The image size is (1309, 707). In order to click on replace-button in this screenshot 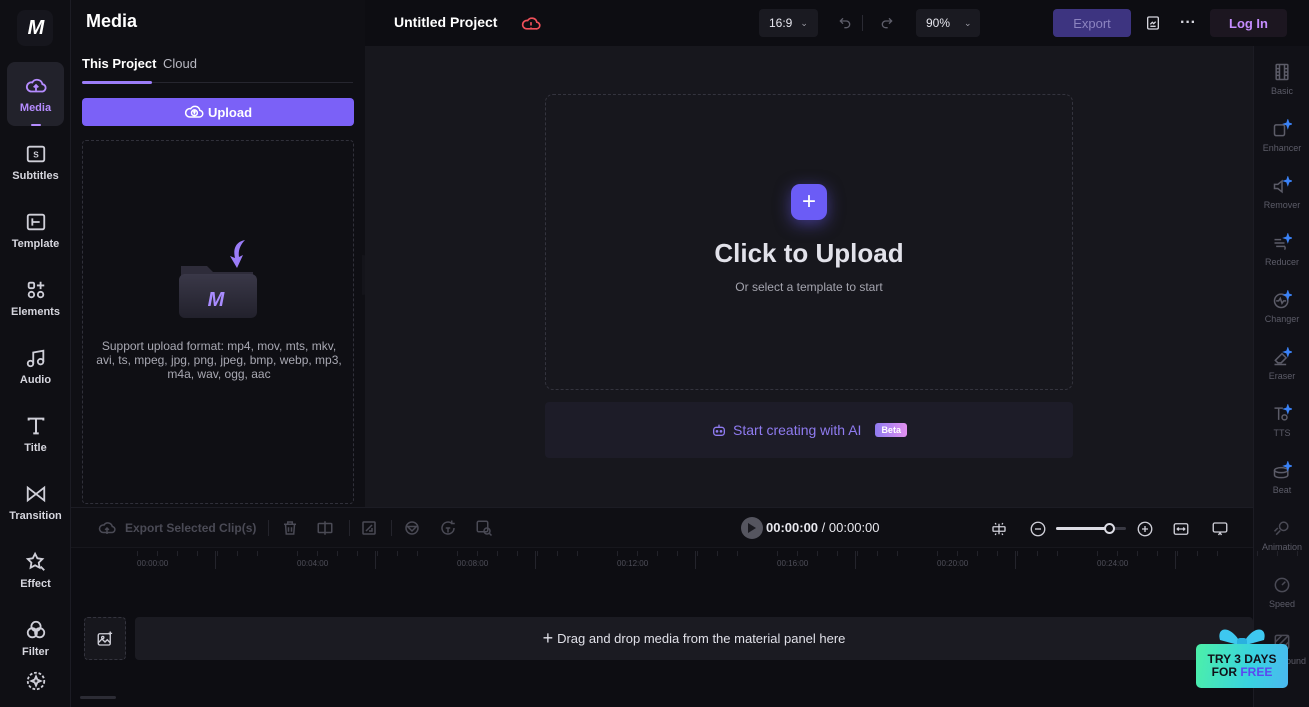, I will do `click(448, 528)`.